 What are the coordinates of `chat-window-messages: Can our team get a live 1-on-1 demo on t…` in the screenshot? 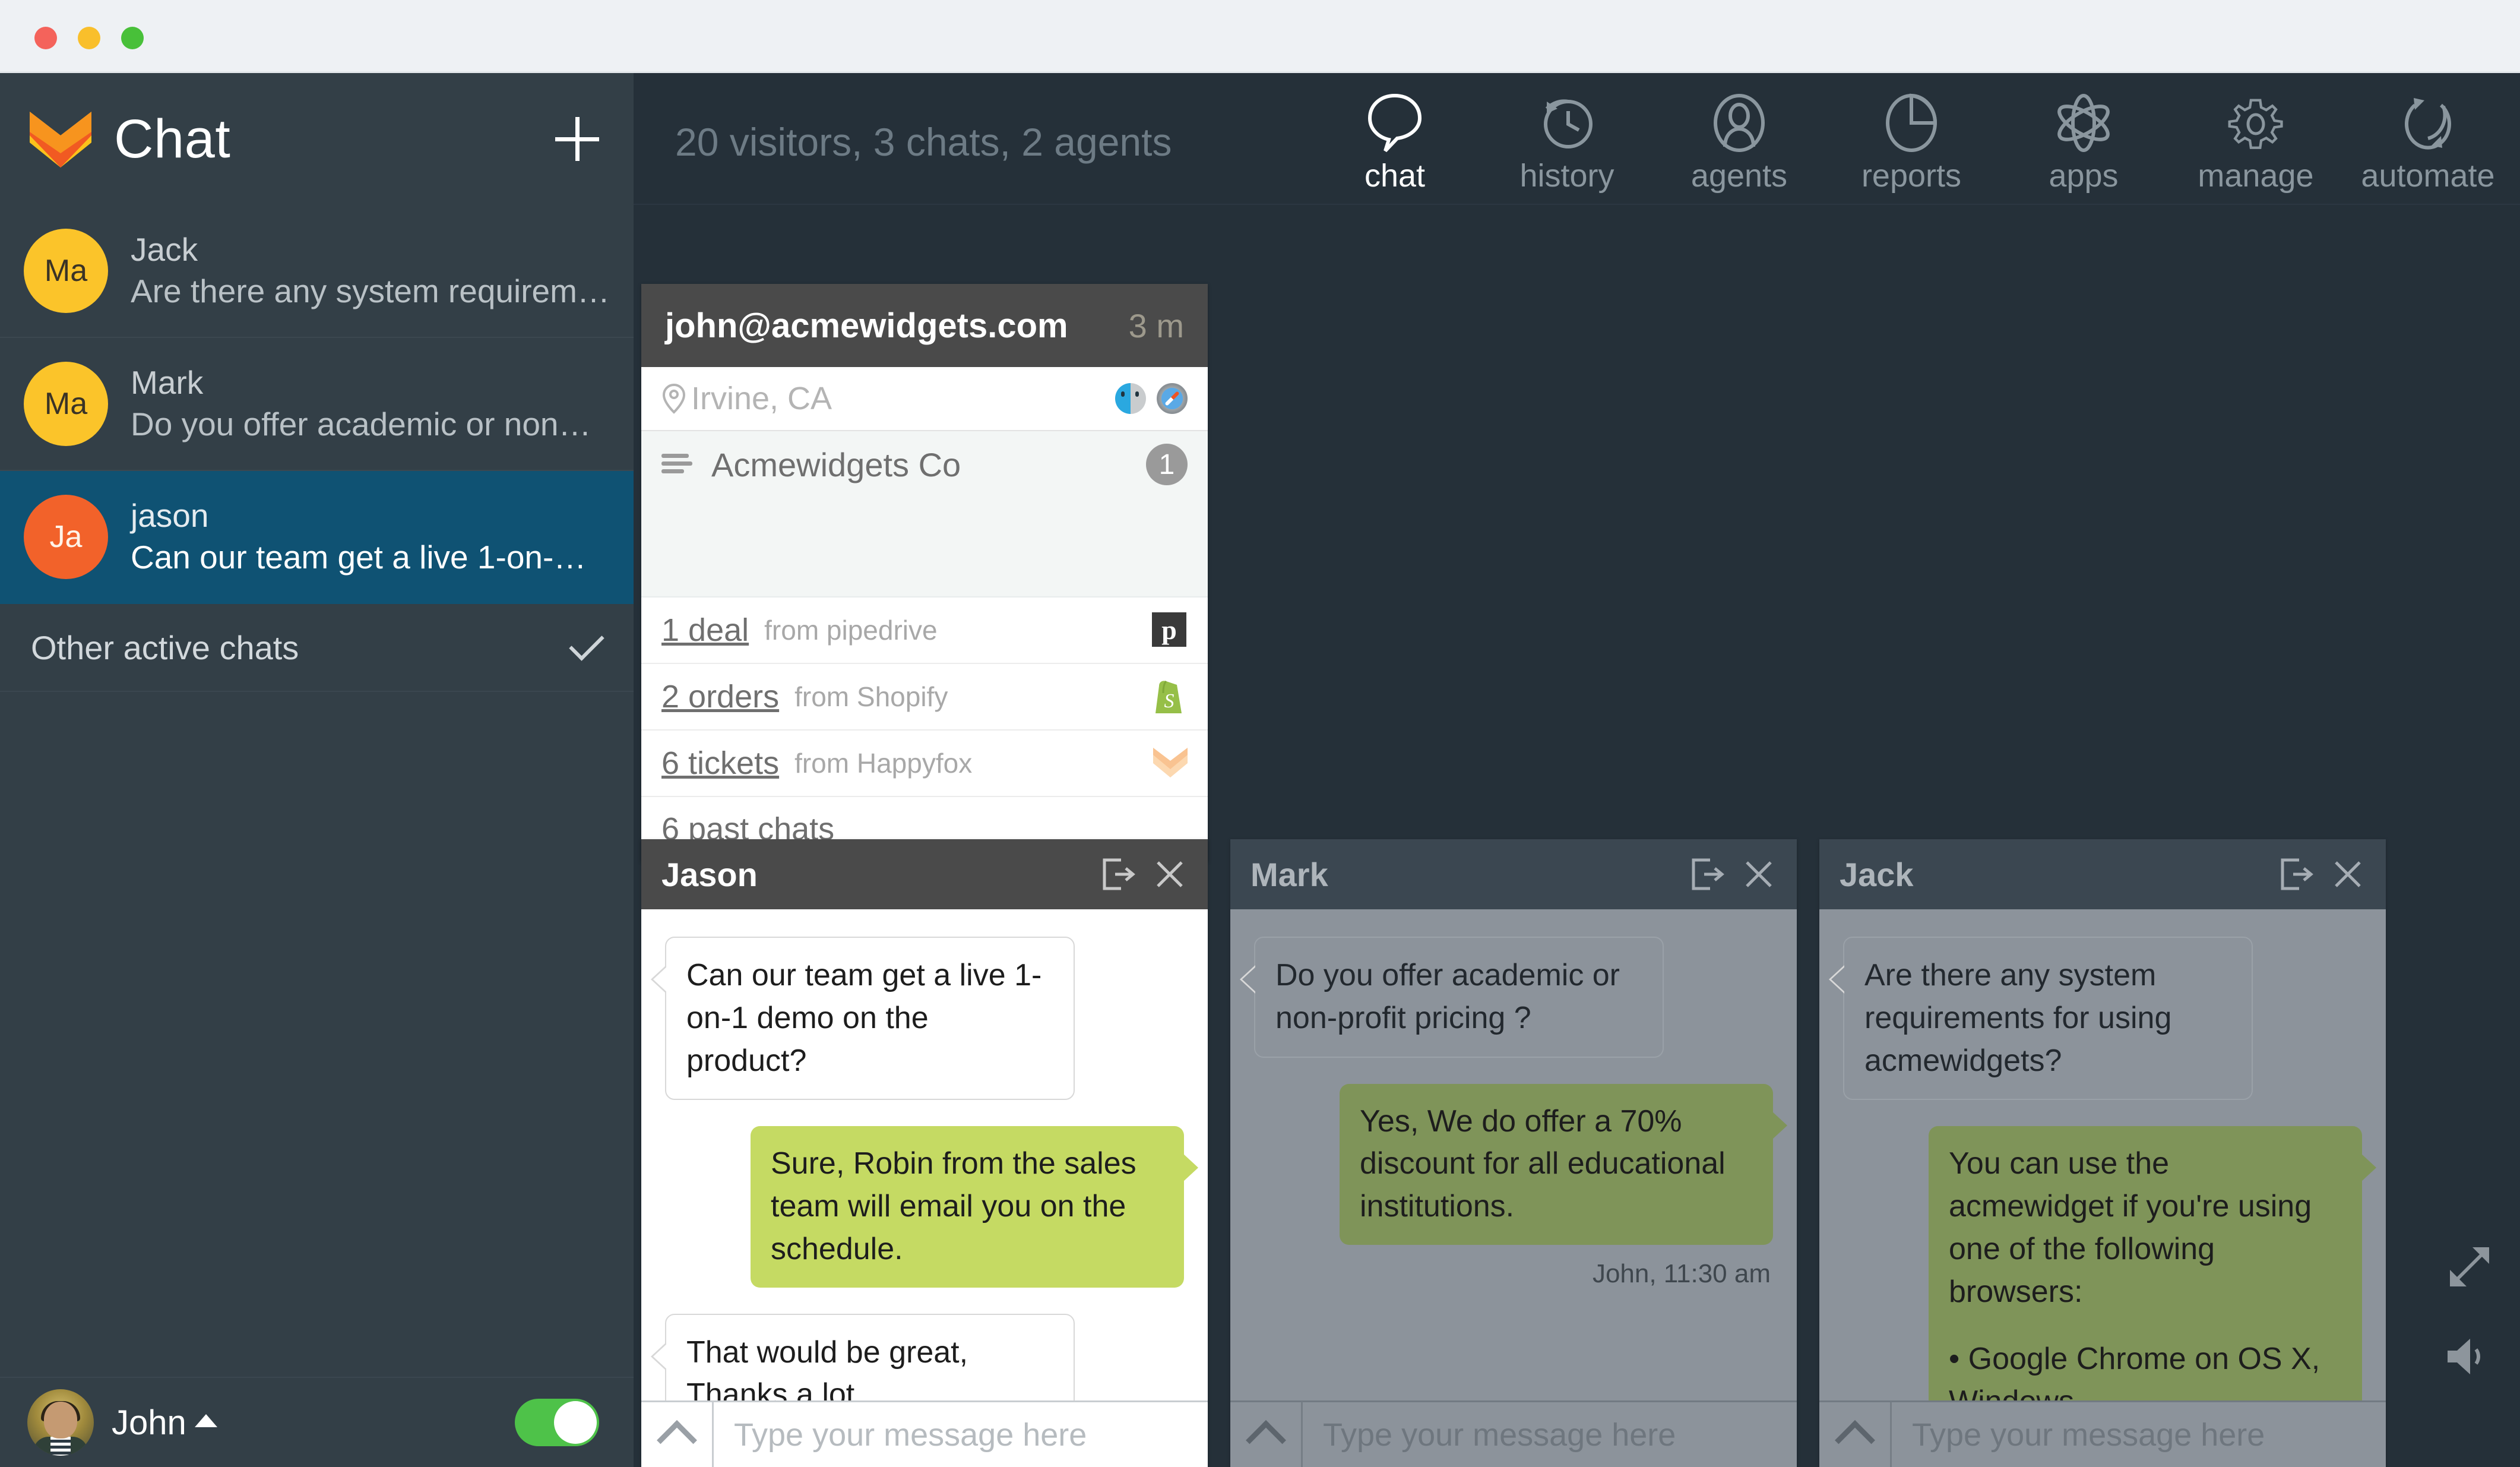 It's located at (924, 1154).